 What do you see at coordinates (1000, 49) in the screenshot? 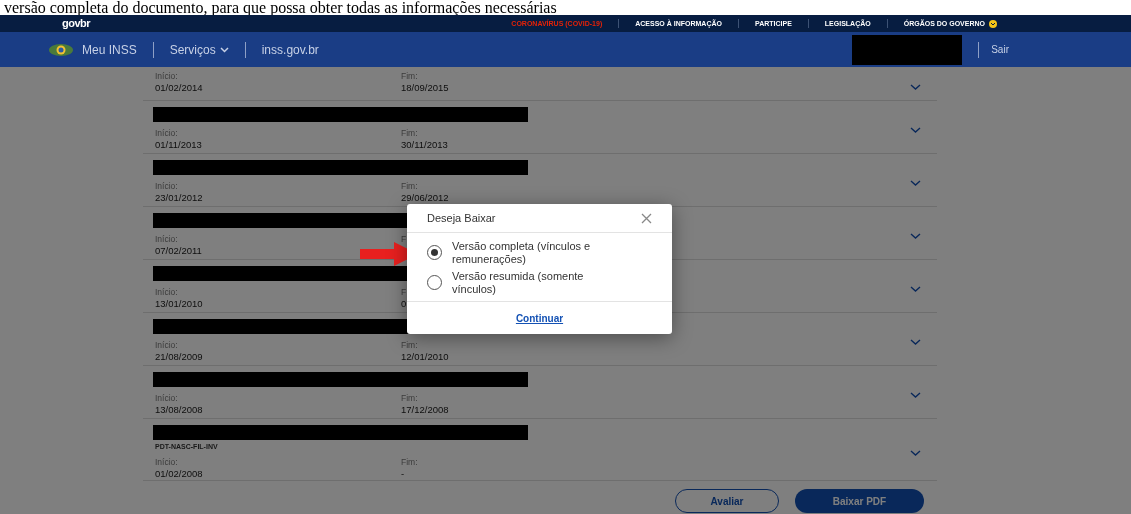
I see `logout-link: Sair` at bounding box center [1000, 49].